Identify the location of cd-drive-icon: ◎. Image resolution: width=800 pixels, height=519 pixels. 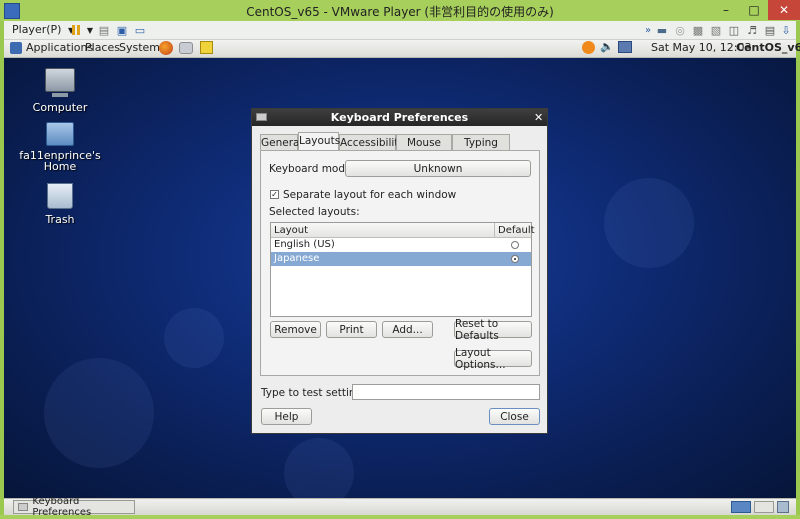
(680, 30).